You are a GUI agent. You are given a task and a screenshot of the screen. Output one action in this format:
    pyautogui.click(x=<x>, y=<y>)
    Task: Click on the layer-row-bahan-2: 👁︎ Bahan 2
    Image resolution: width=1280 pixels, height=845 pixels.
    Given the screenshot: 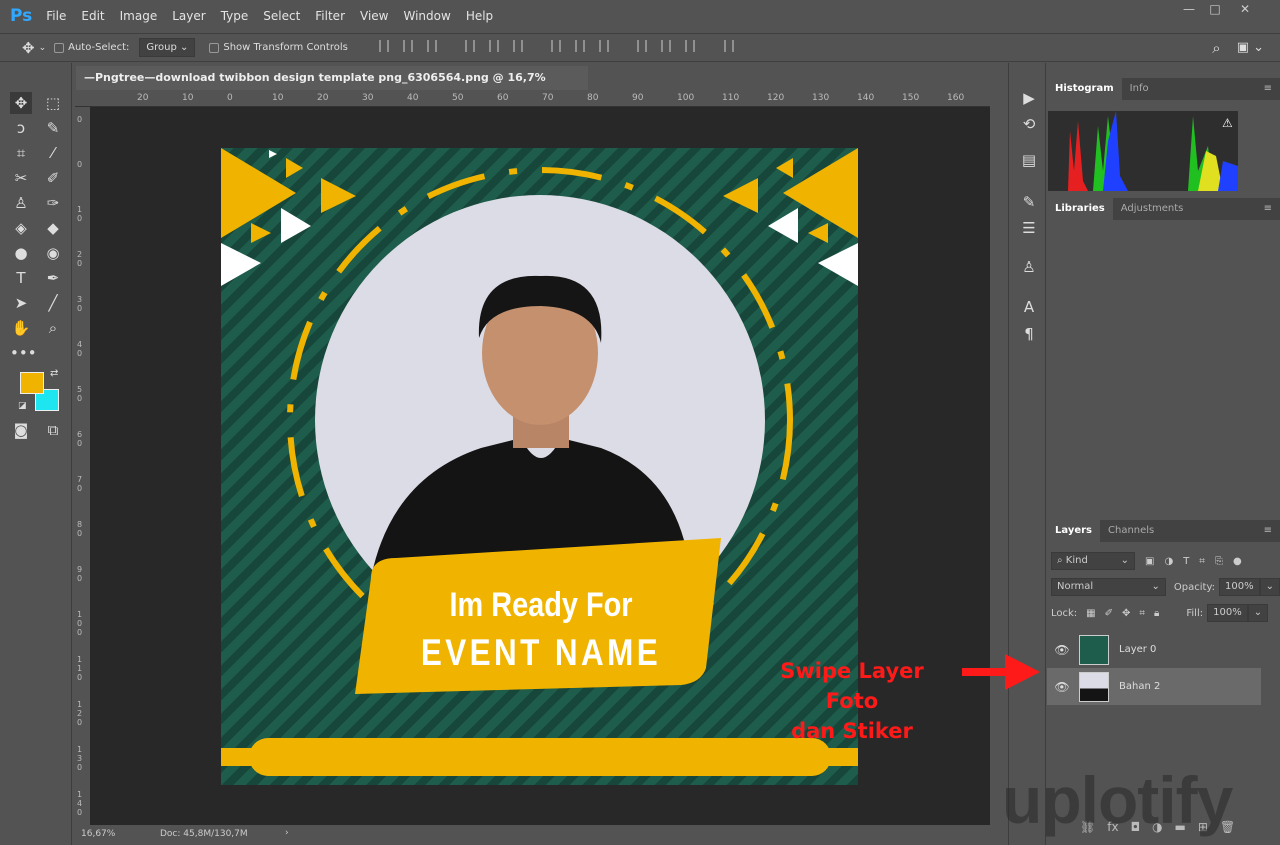 What is the action you would take?
    pyautogui.click(x=1154, y=686)
    